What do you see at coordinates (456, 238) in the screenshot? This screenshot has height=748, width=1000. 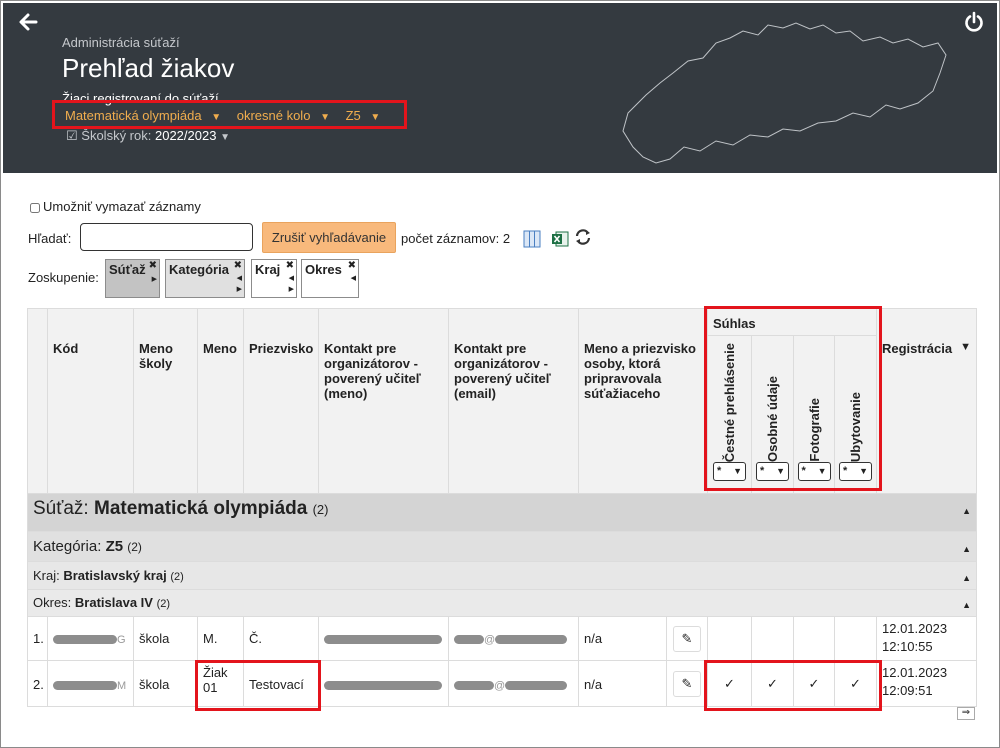 I see `record-count: počet záznamov: 2` at bounding box center [456, 238].